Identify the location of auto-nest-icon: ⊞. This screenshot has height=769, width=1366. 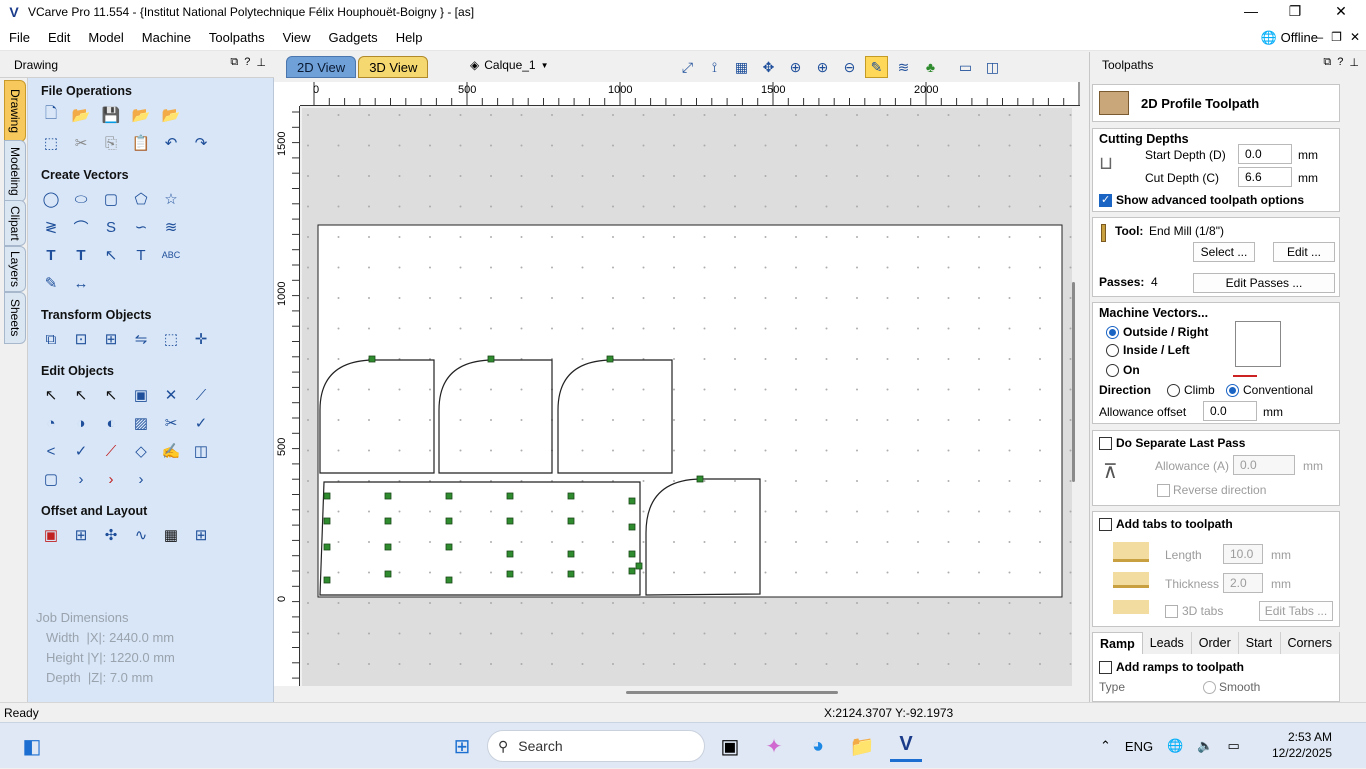
(201, 535).